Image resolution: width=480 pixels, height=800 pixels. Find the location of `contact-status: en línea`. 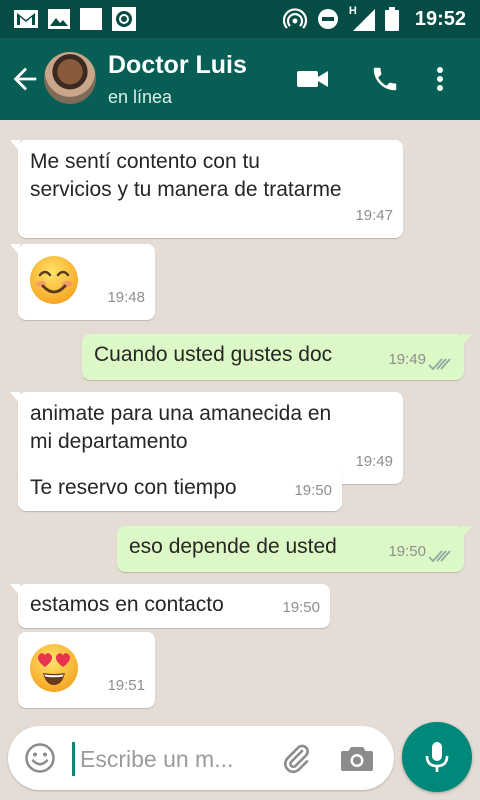

contact-status: en línea is located at coordinates (140, 97).